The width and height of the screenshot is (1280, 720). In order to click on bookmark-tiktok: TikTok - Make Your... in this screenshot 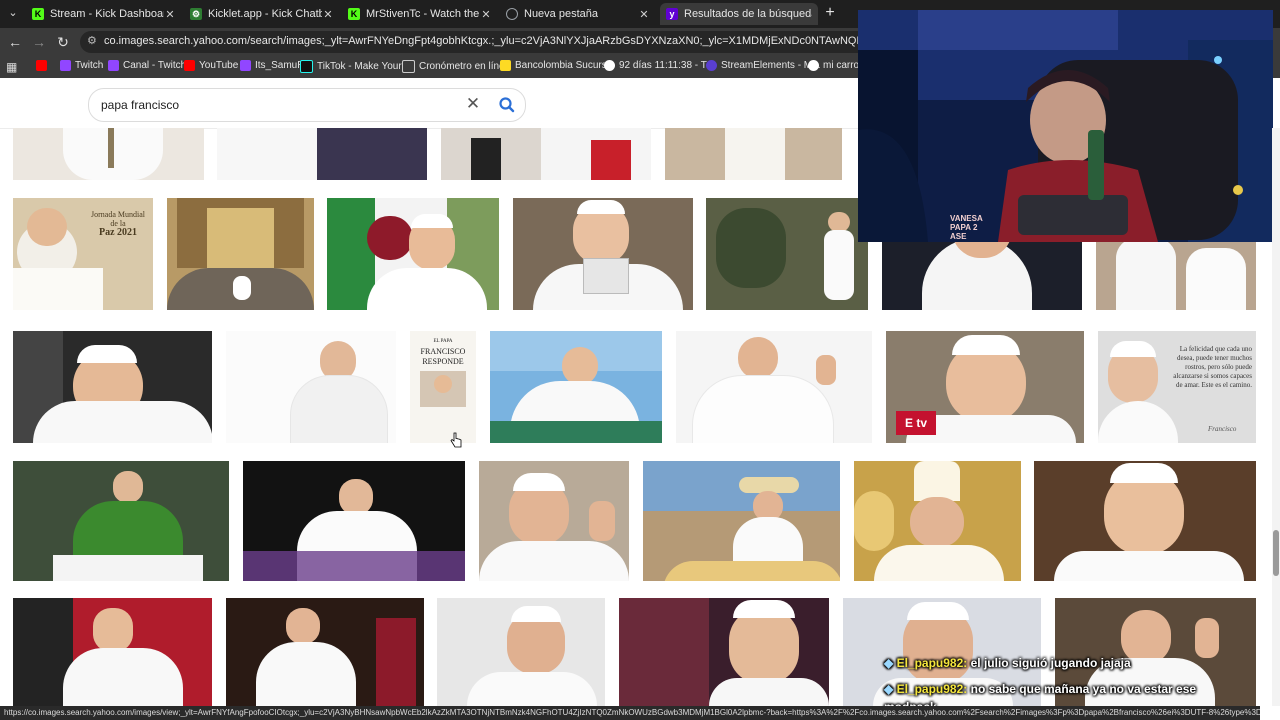, I will do `click(354, 66)`.